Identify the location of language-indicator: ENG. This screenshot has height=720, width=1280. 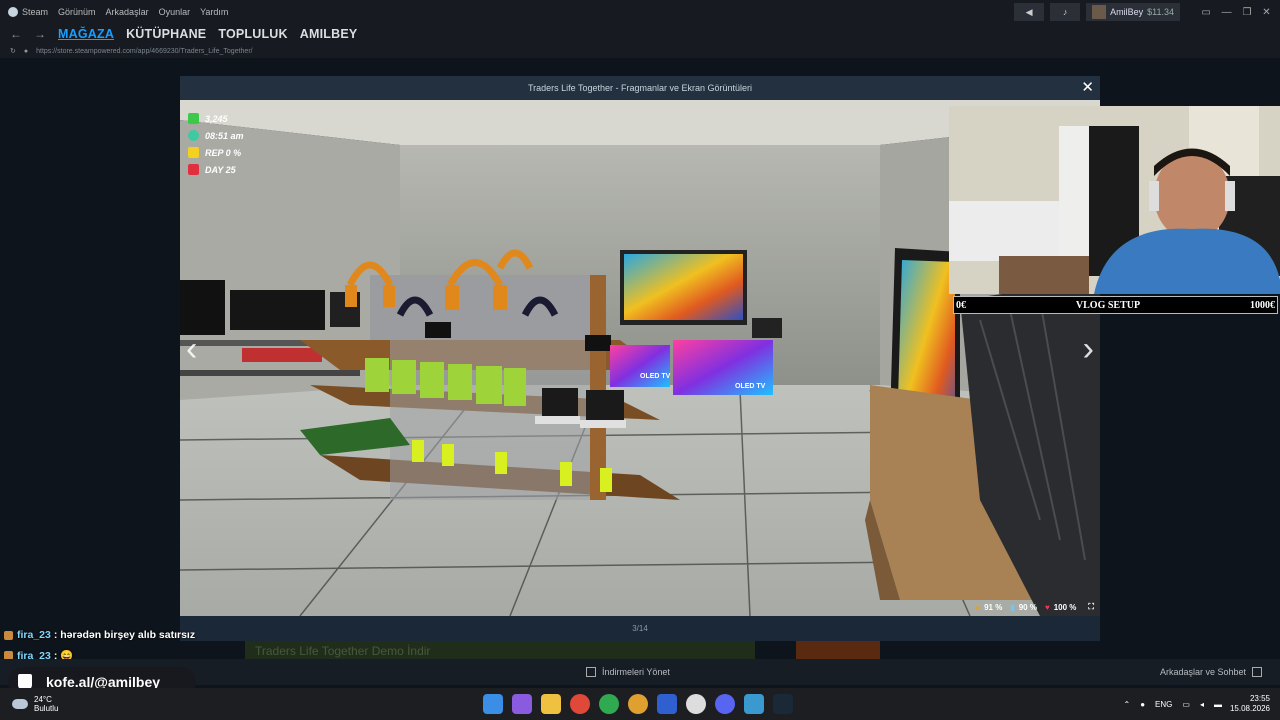
(1163, 704).